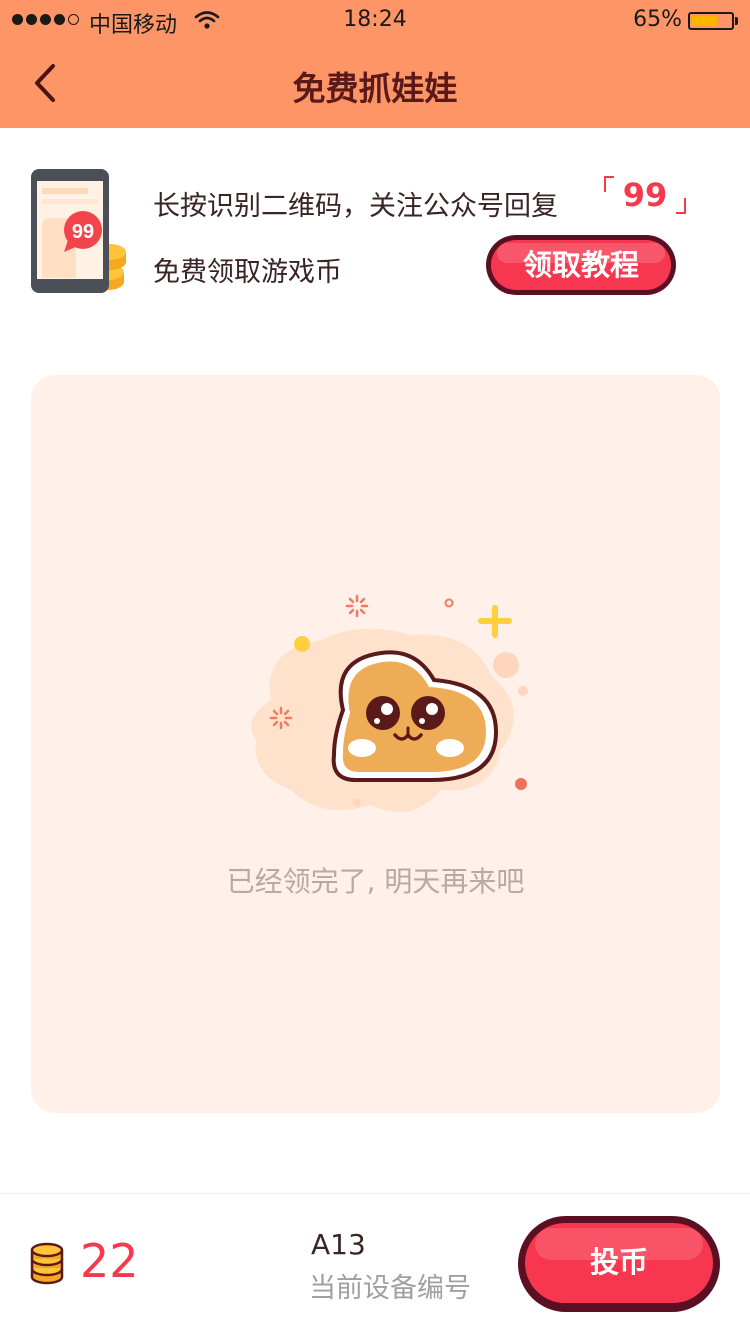  I want to click on insert-coin-button: 投币, so click(619, 1264).